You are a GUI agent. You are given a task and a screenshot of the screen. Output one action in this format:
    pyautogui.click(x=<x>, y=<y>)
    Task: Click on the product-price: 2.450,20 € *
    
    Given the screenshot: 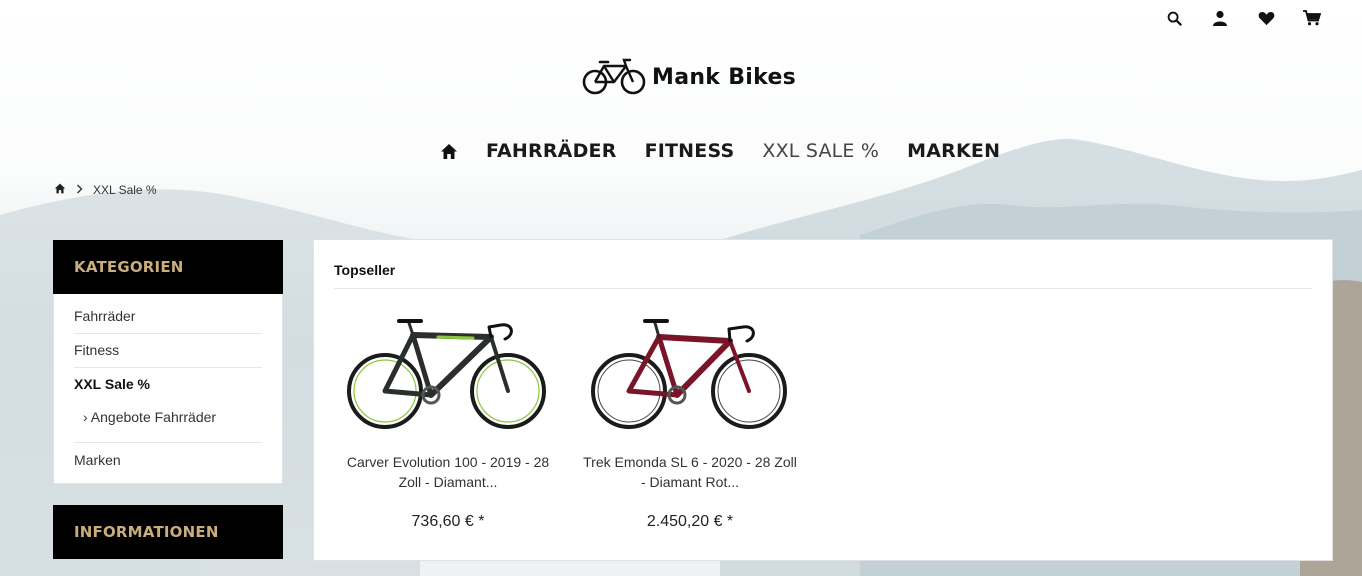 What is the action you would take?
    pyautogui.click(x=690, y=521)
    